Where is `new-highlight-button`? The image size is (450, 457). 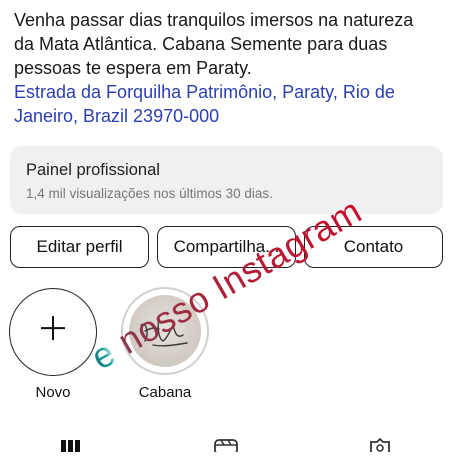 new-highlight-button is located at coordinates (53, 332).